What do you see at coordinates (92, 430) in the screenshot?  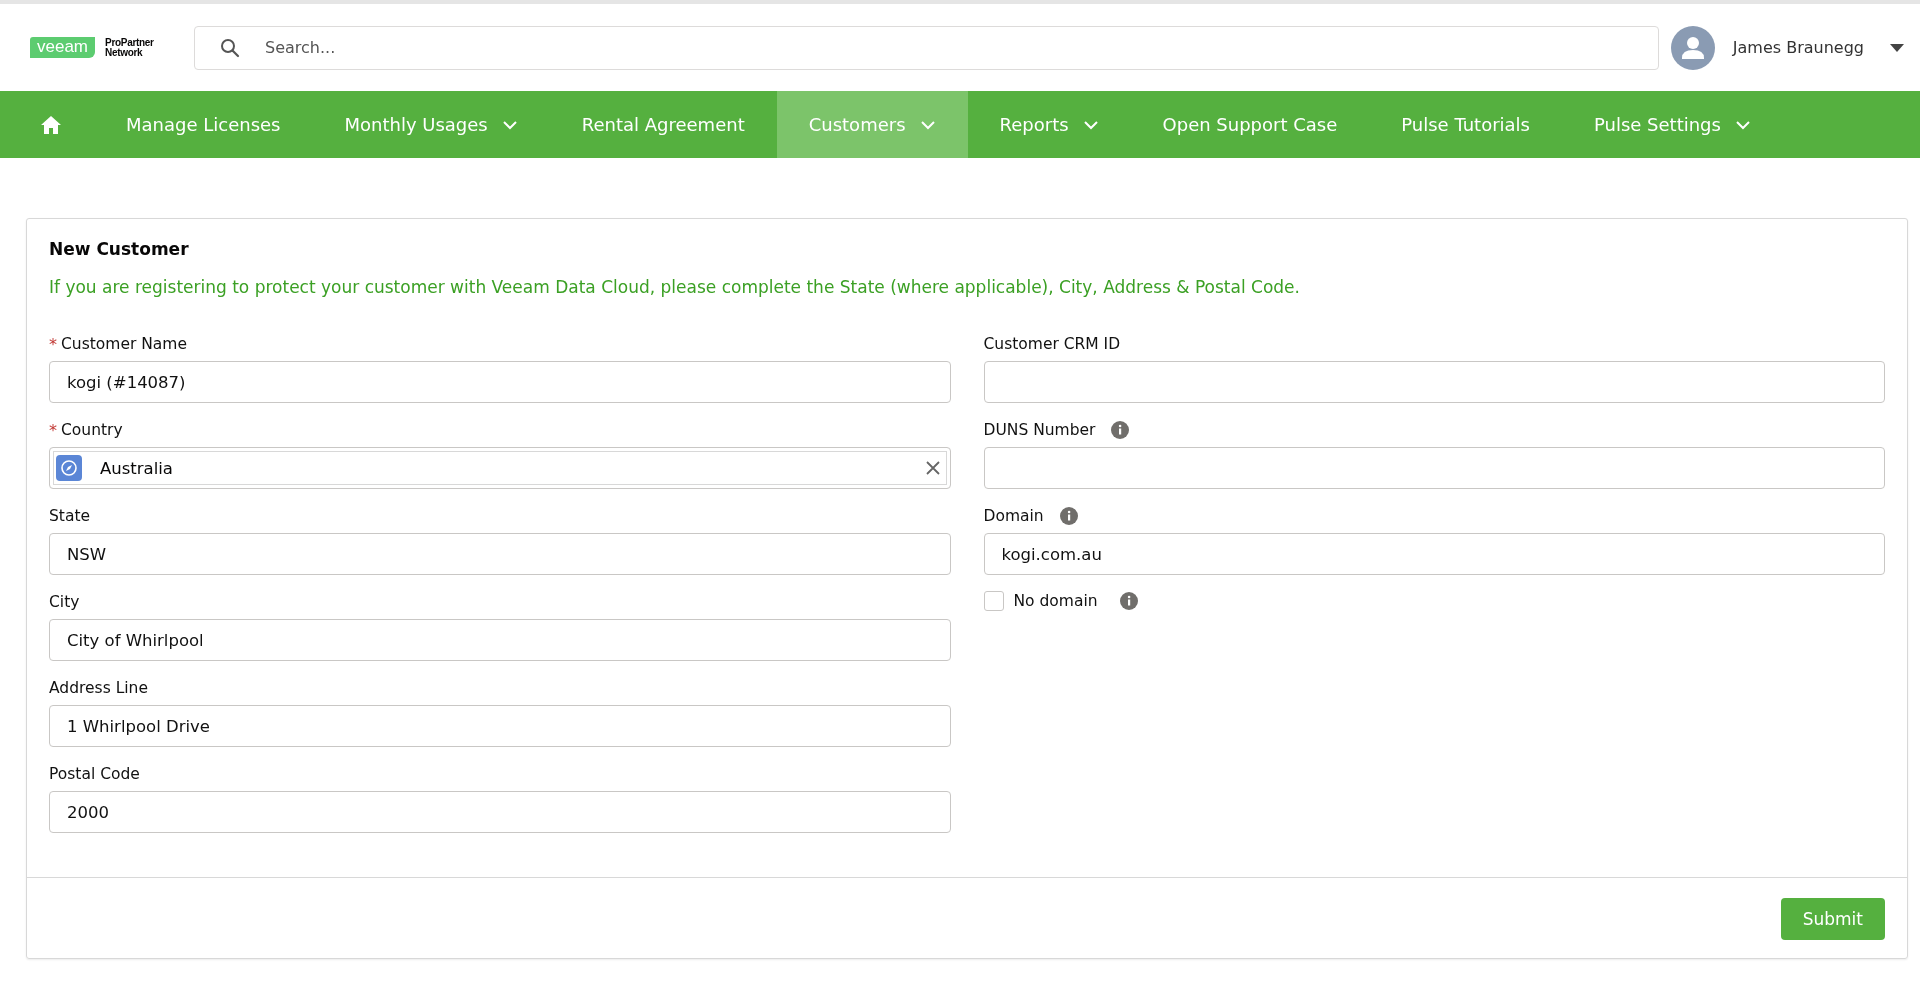 I see `field-label: Country` at bounding box center [92, 430].